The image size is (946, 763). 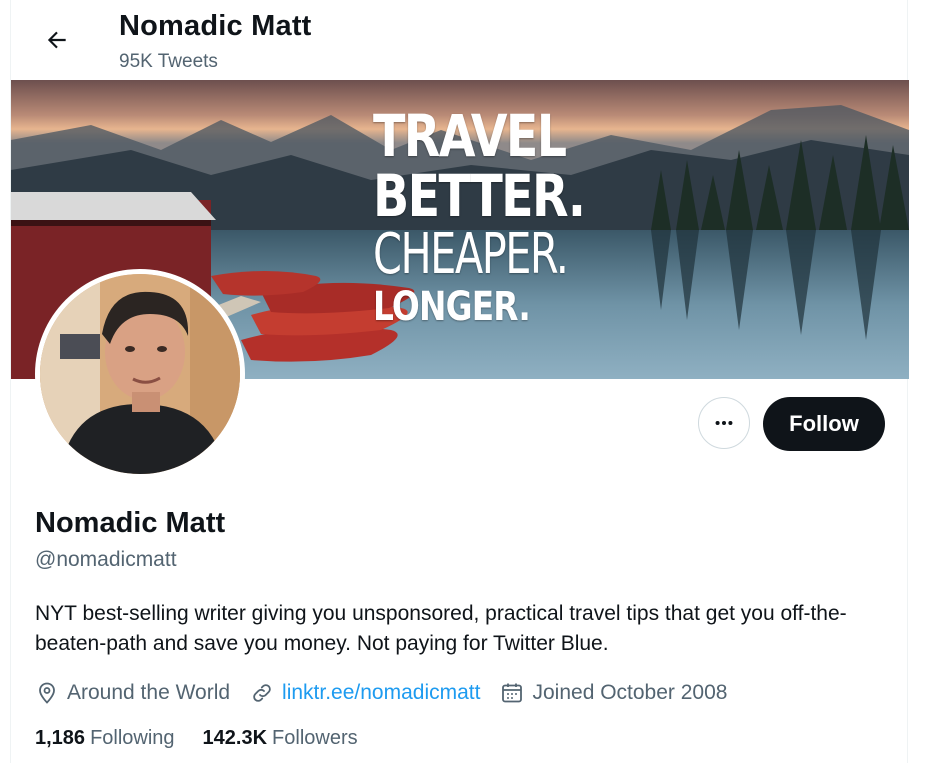 What do you see at coordinates (215, 26) in the screenshot?
I see `header-title: Nomadic Matt` at bounding box center [215, 26].